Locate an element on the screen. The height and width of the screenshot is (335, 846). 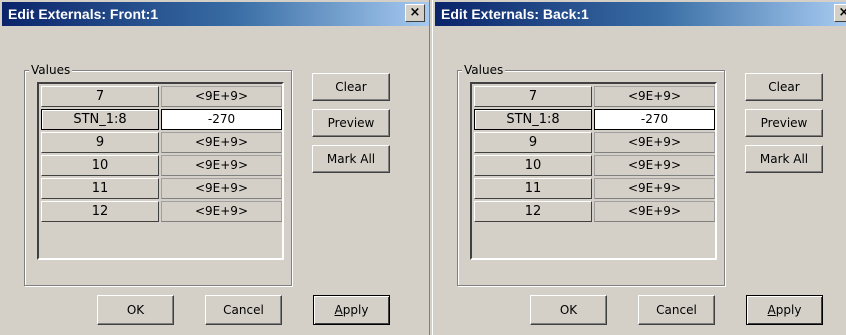
dialog-title-bar: Edit Externals: Back:1 is located at coordinates (640, 14).